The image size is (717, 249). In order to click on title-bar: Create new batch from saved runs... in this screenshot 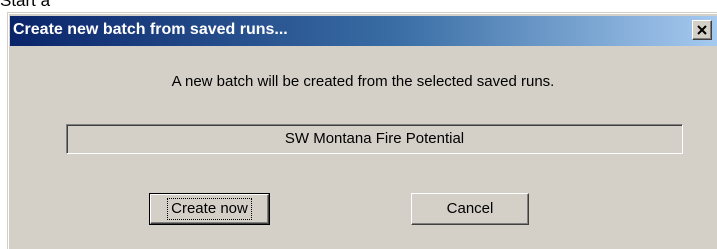, I will do `click(363, 31)`.